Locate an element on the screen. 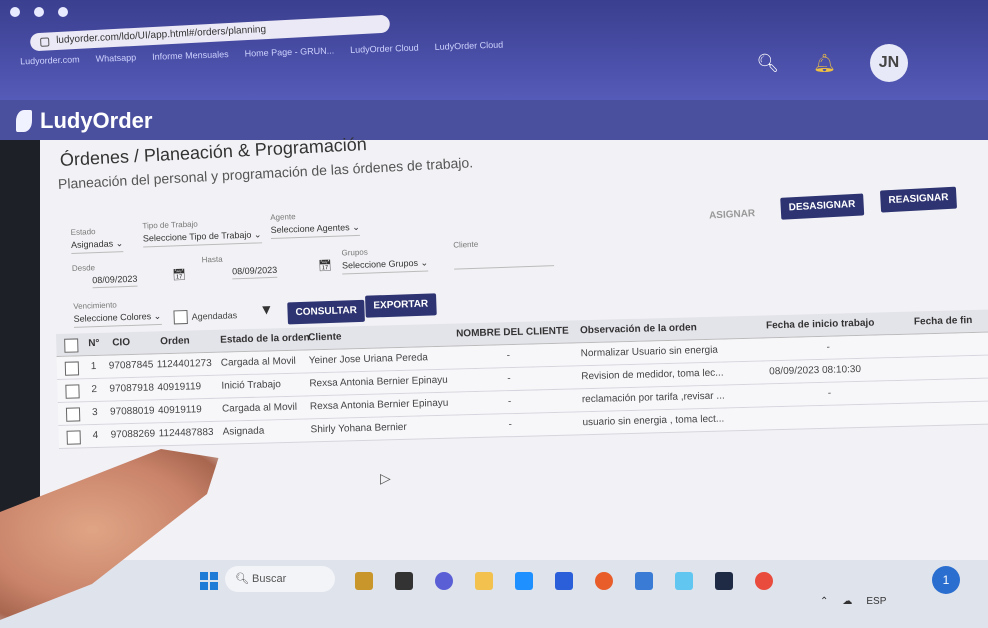 This screenshot has width=988, height=628. cell-inicio: 08/09/2023 08:10:30 is located at coordinates (815, 370).